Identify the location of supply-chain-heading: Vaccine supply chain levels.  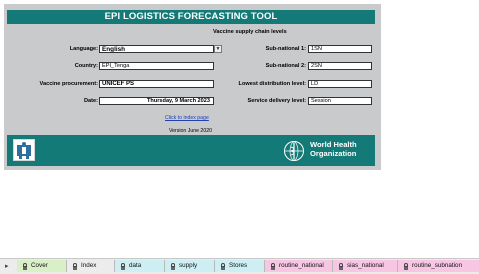
(250, 32).